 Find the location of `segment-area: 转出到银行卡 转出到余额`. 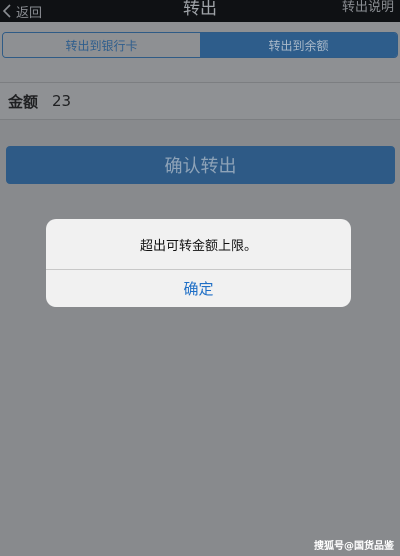

segment-area: 转出到银行卡 转出到余额 is located at coordinates (200, 52).